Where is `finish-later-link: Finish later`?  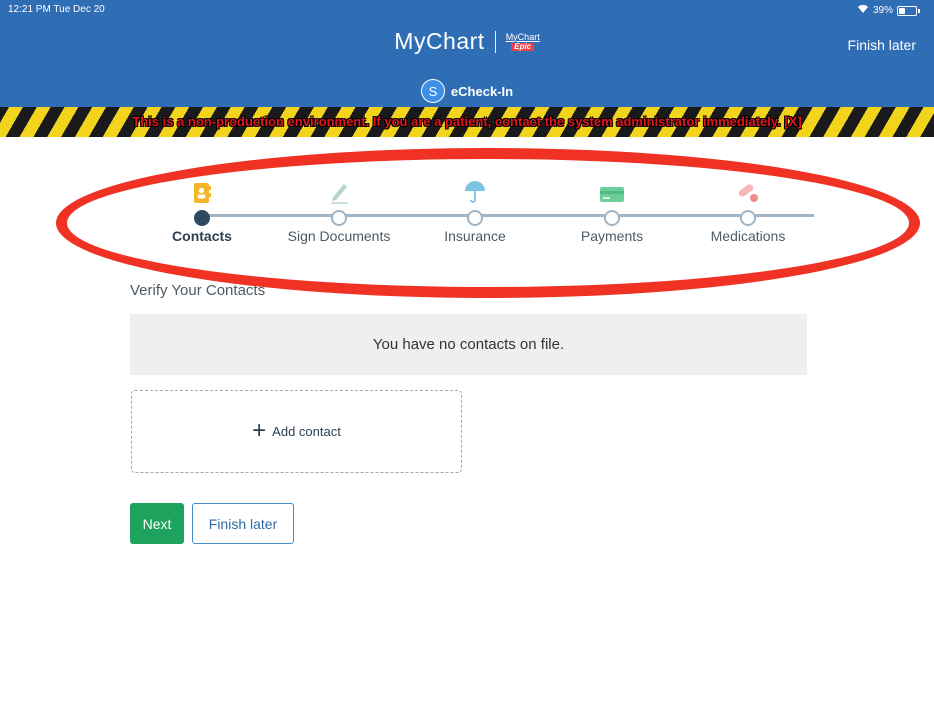
finish-later-link: Finish later is located at coordinates (882, 45).